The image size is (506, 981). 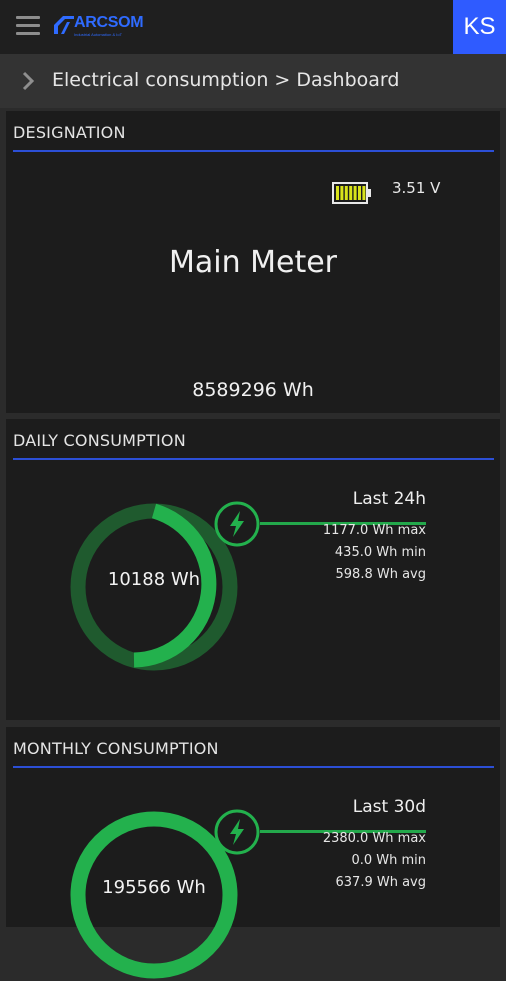 I want to click on logo-text: ARCSOM, so click(x=109, y=22).